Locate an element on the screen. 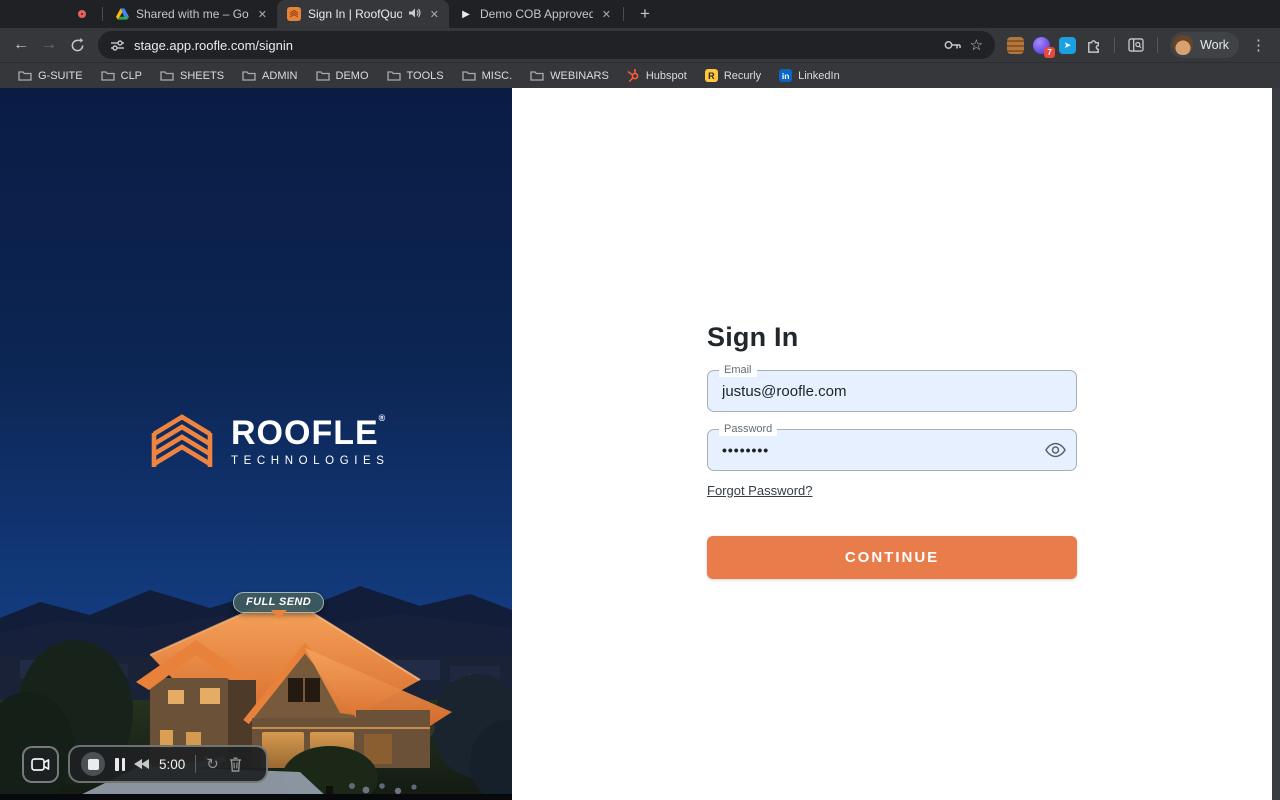 Image resolution: width=1280 pixels, height=800 pixels. bookmark-folder-tools: TOOLS is located at coordinates (415, 76).